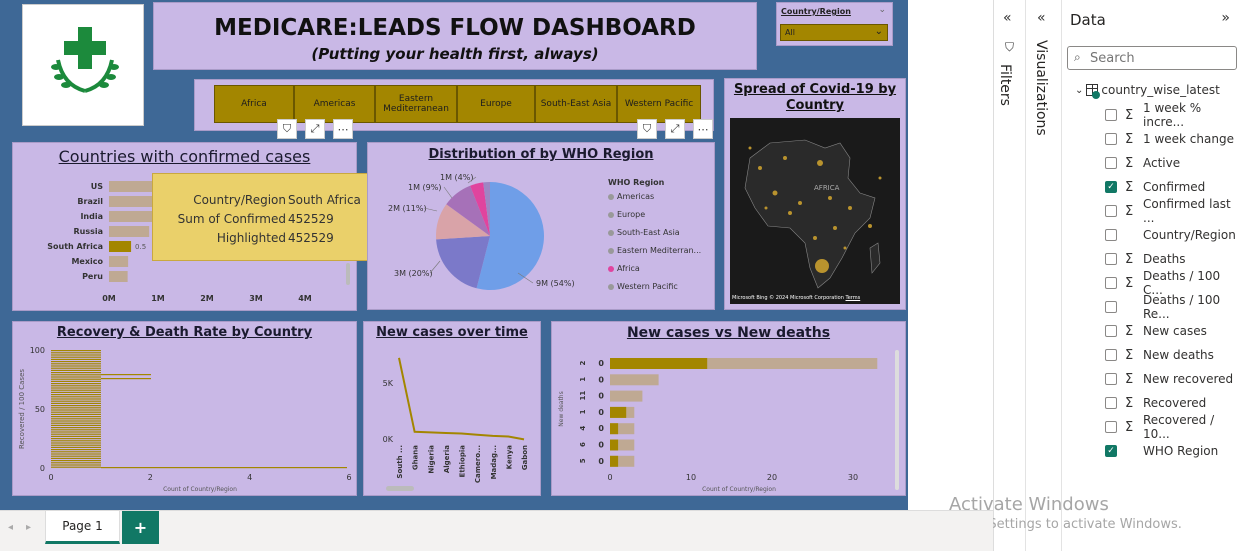 This screenshot has width=1240, height=551. What do you see at coordinates (496, 104) in the screenshot?
I see `region-button-europe: Europe` at bounding box center [496, 104].